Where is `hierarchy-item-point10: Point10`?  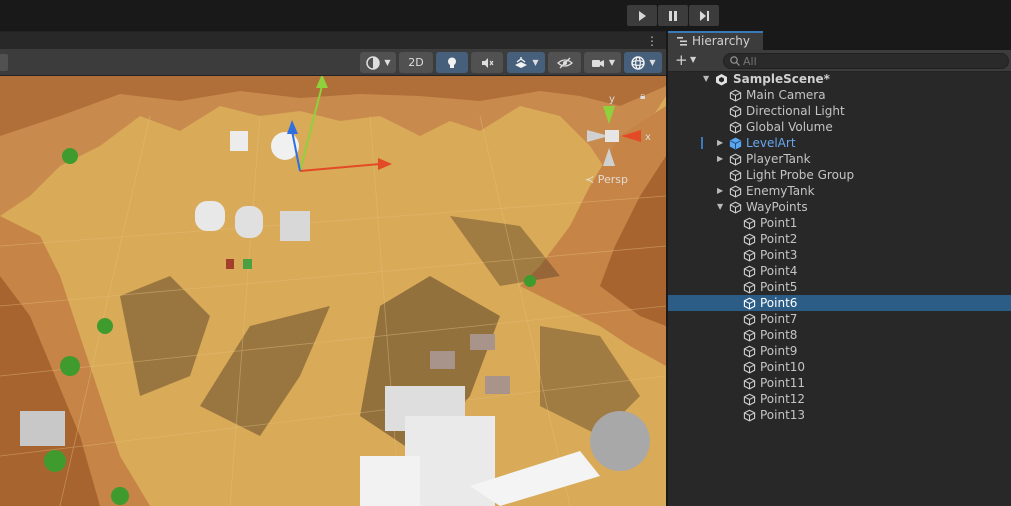
hierarchy-item-point10: Point10 is located at coordinates (839, 367).